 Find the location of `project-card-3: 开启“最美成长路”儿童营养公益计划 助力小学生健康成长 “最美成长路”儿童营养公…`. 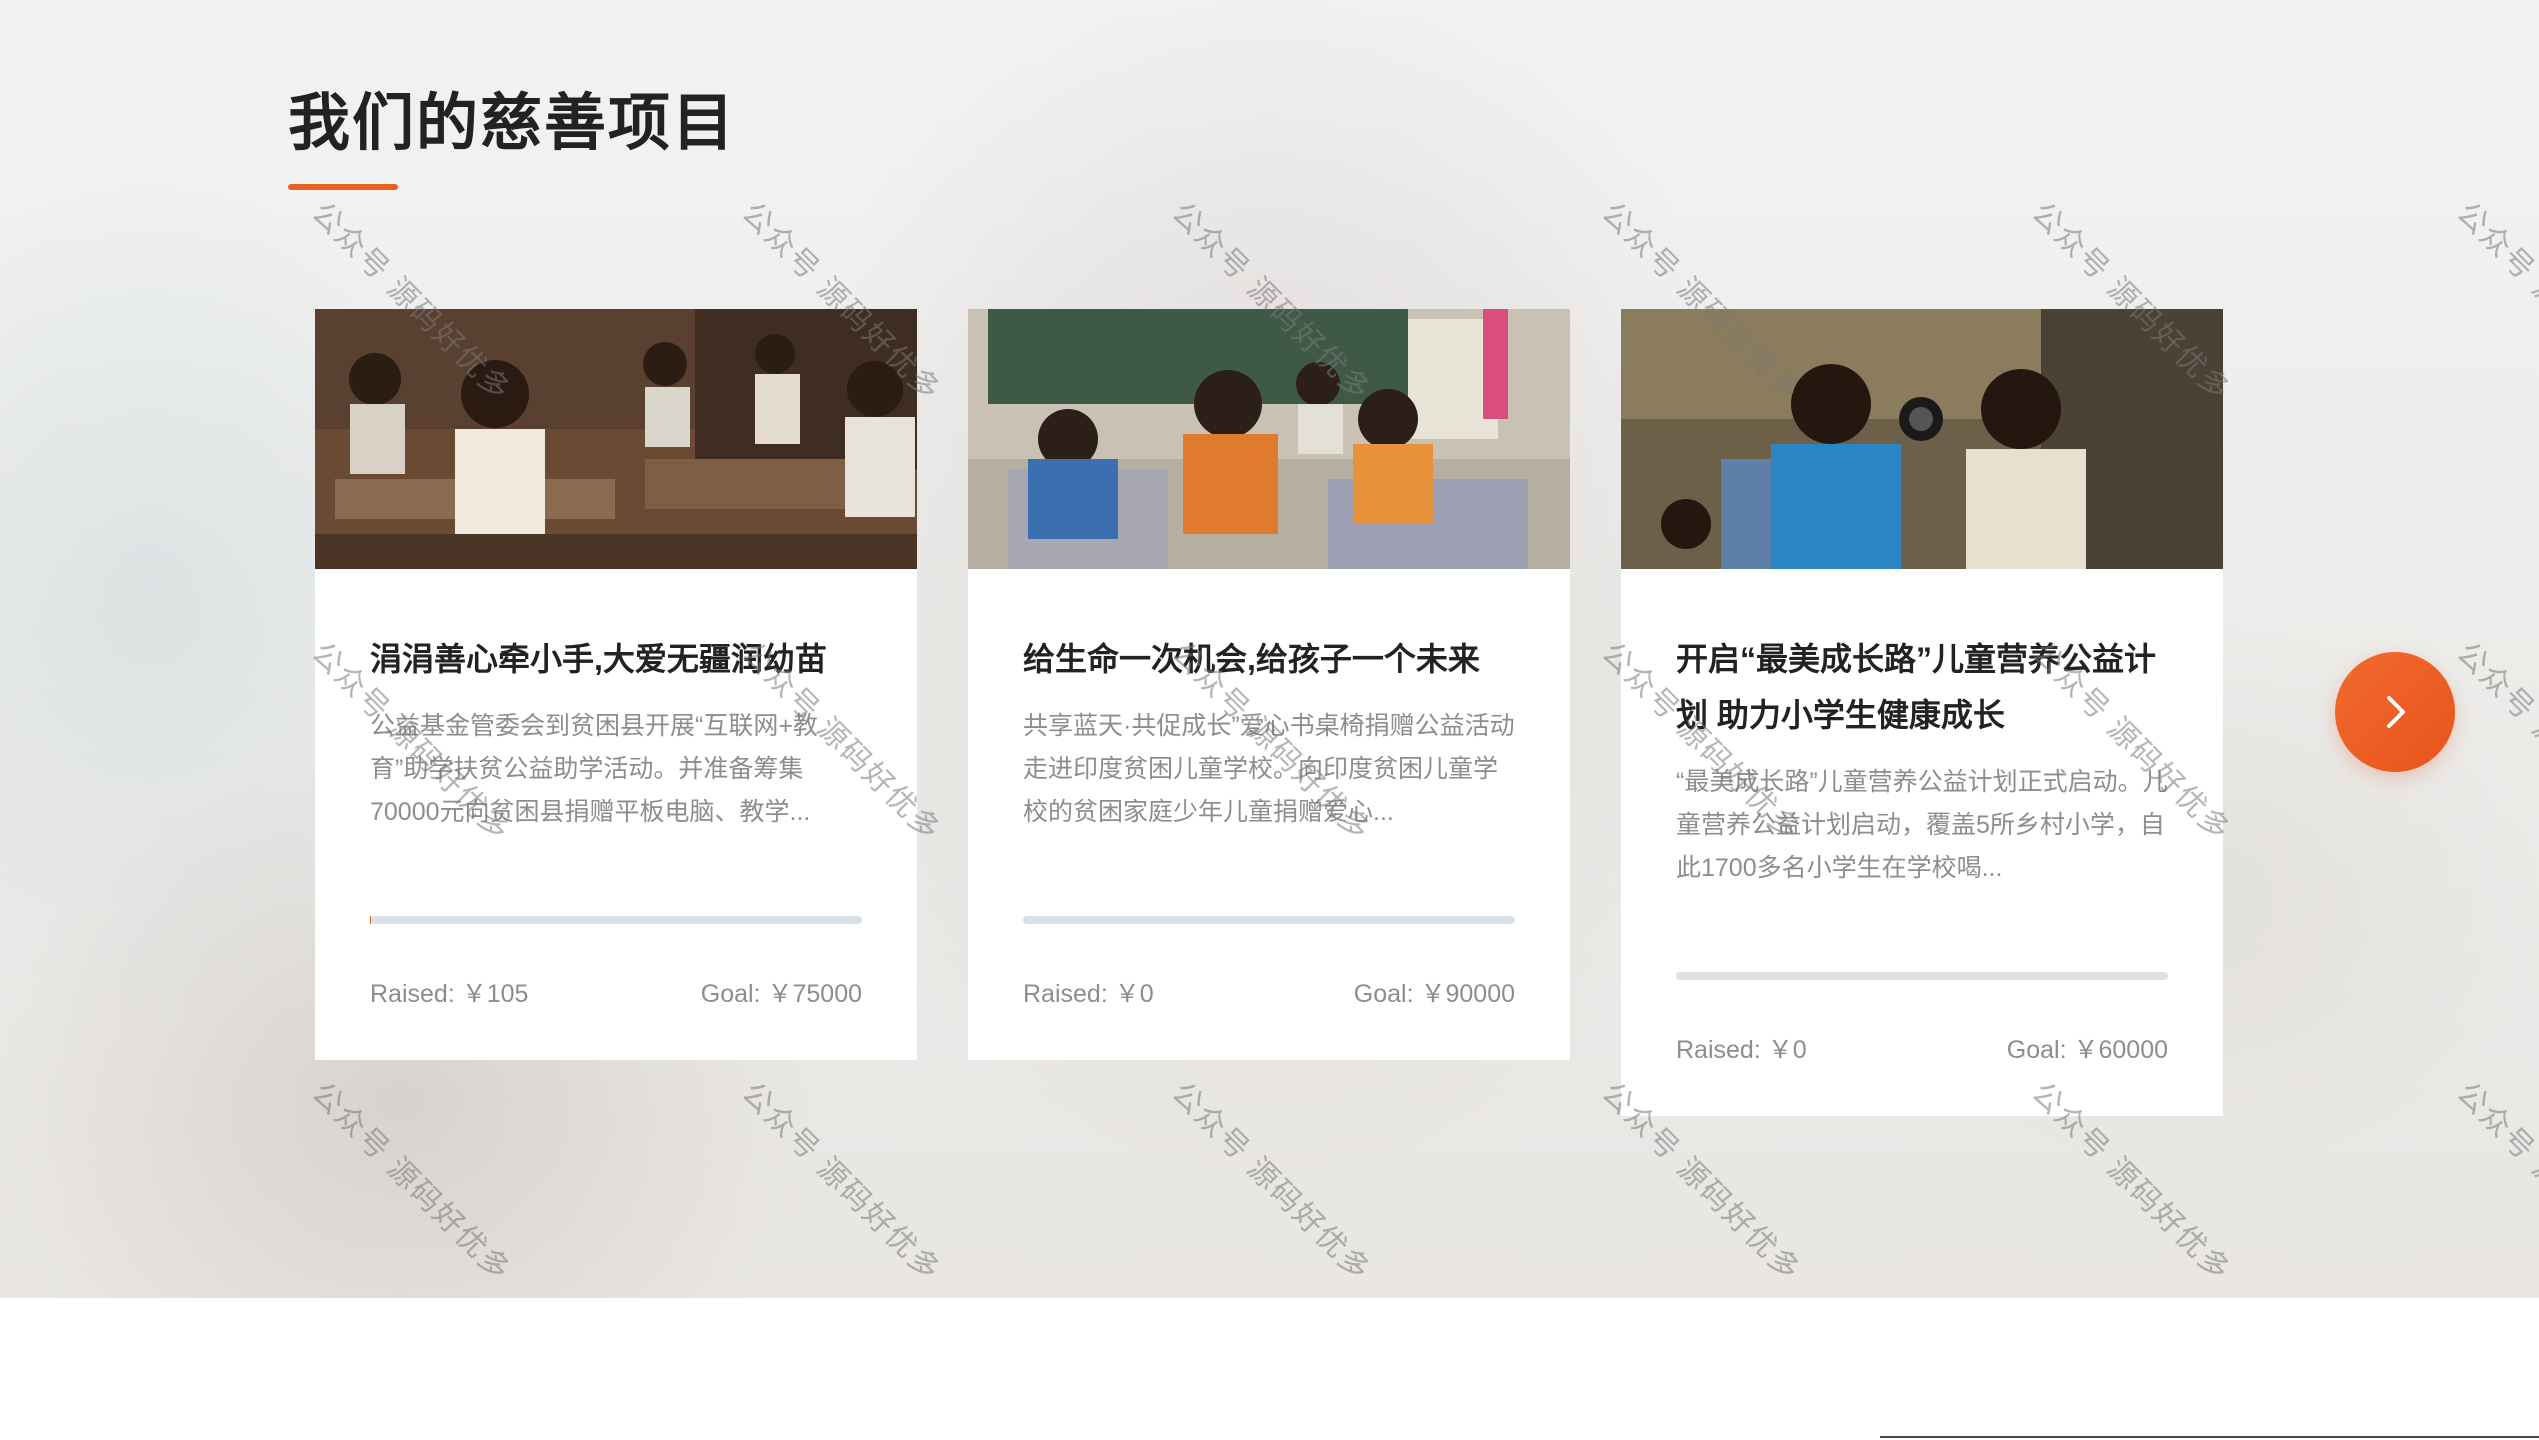

project-card-3: 开启“最美成长路”儿童营养公益计划 助力小学生健康成长 “最美成长路”儿童营养公… is located at coordinates (1922, 712).